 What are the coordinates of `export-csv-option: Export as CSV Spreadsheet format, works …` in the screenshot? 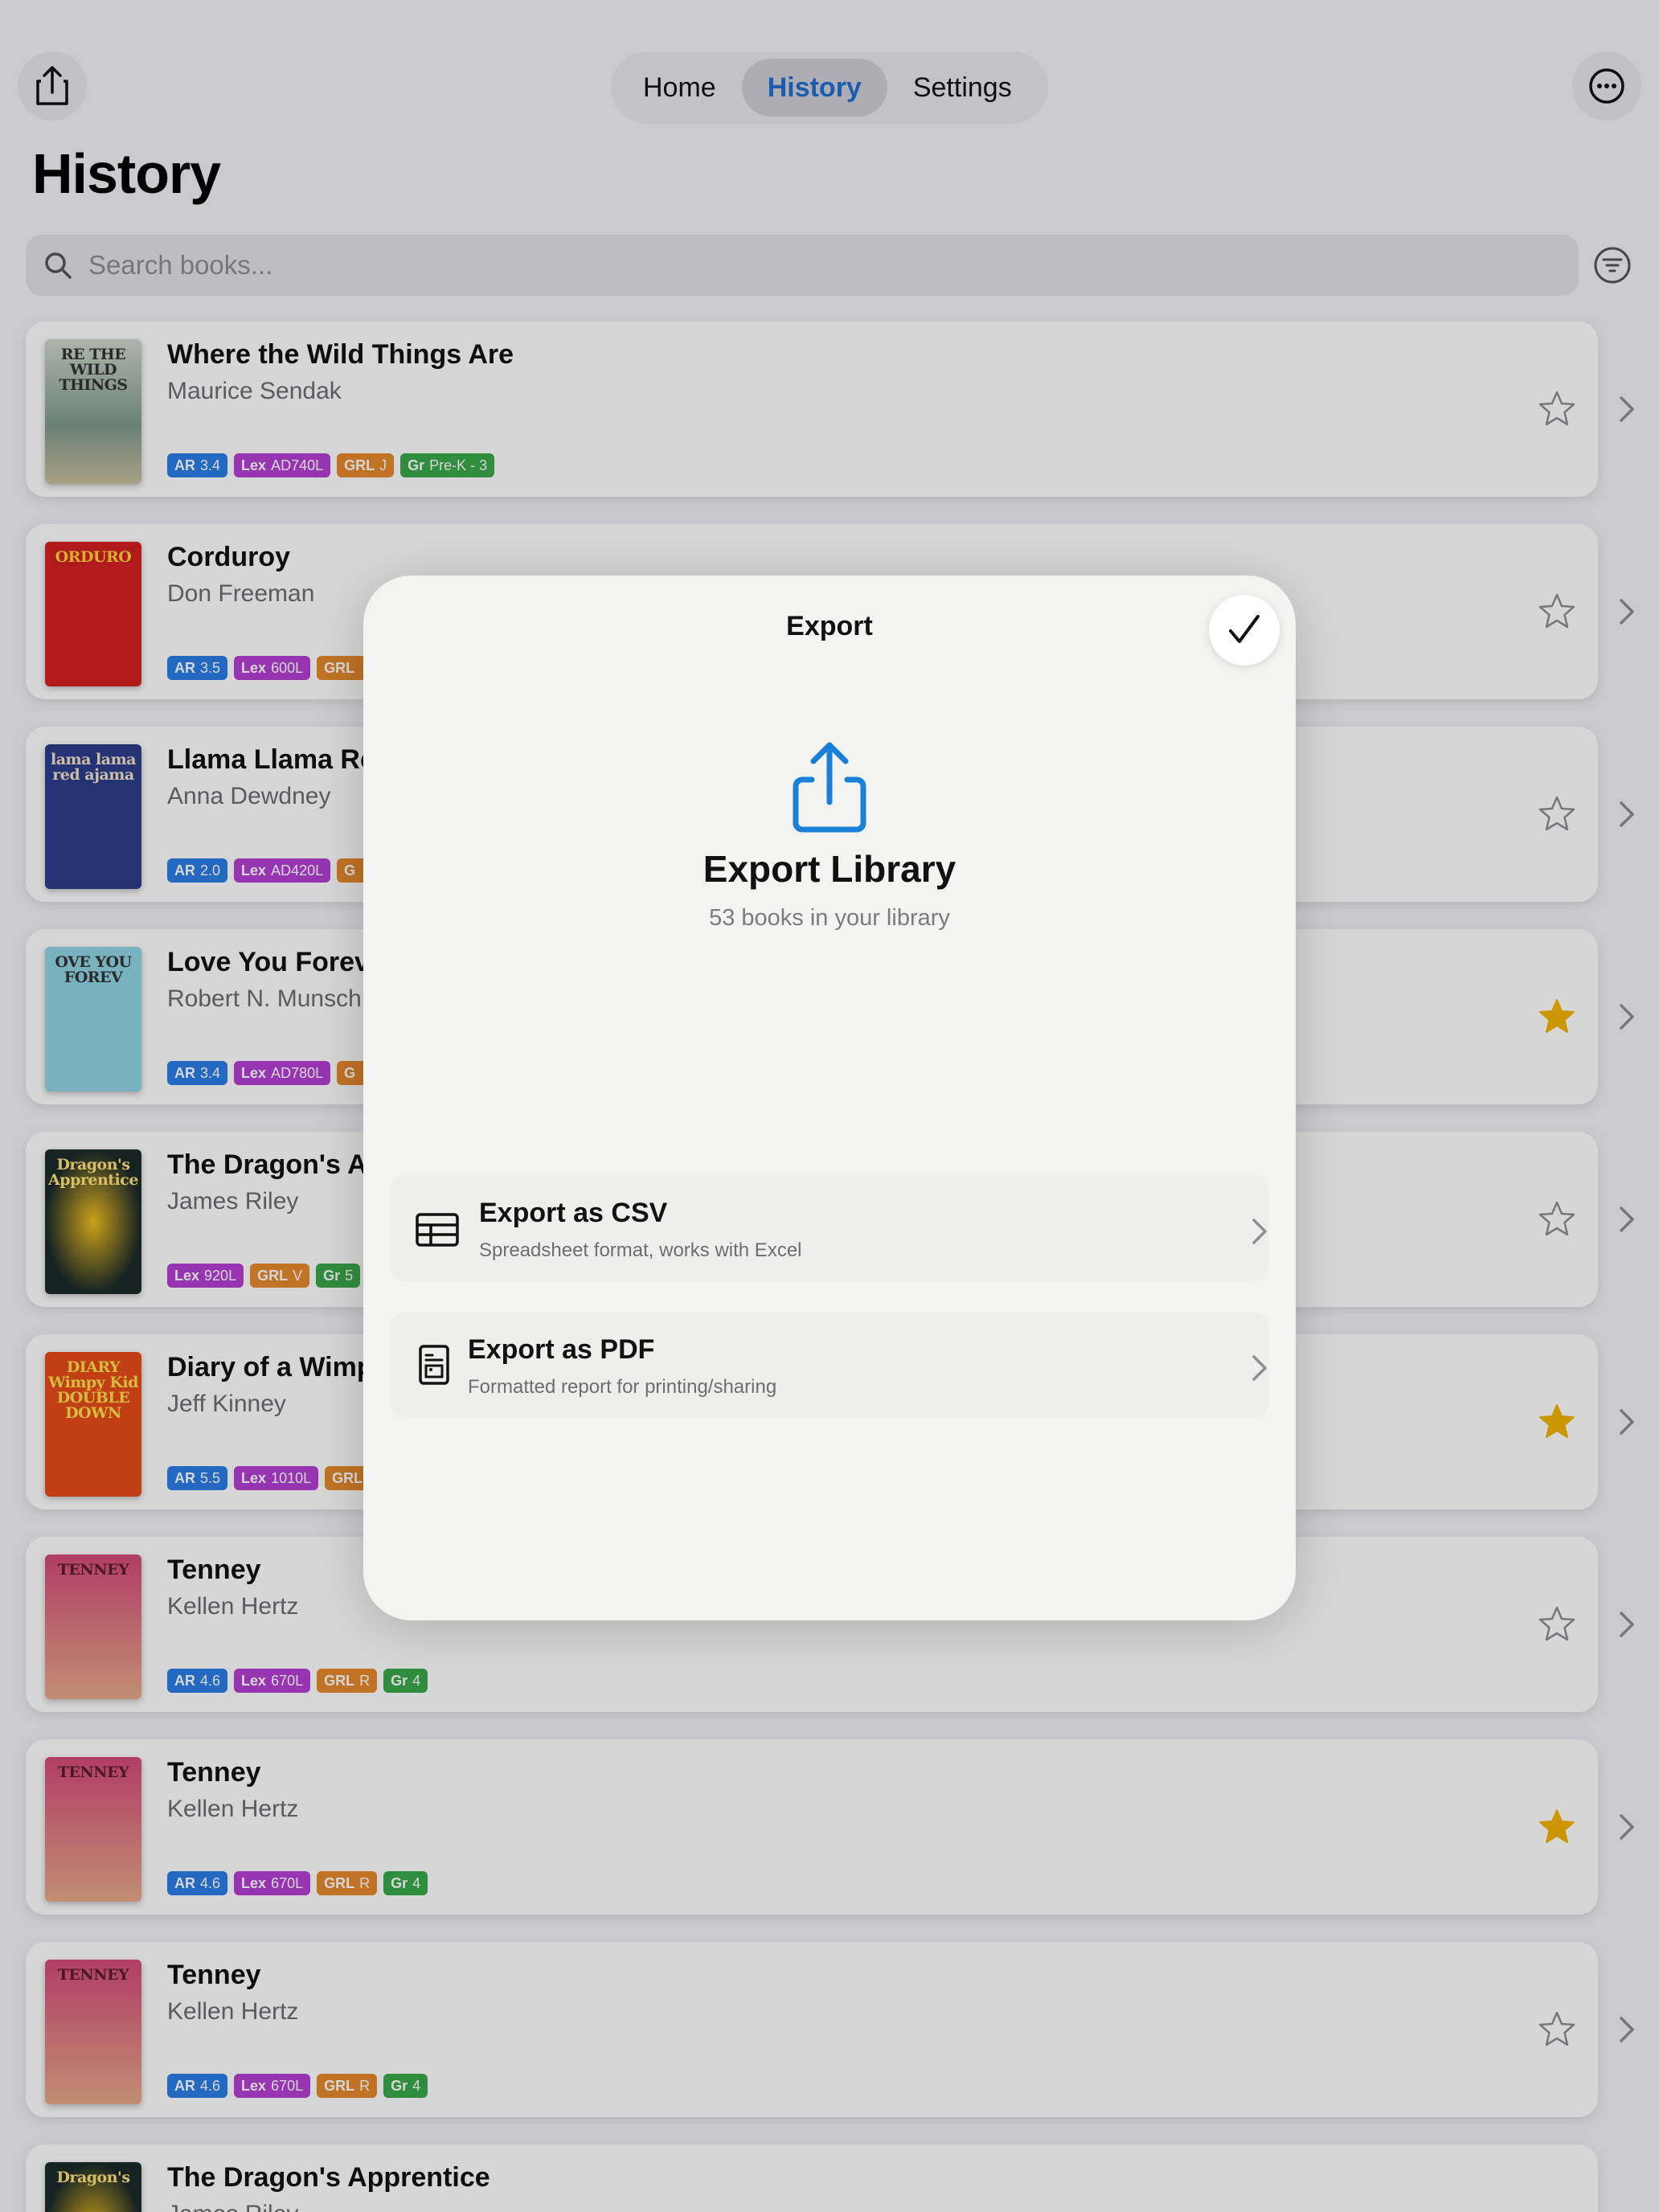 It's located at (829, 1228).